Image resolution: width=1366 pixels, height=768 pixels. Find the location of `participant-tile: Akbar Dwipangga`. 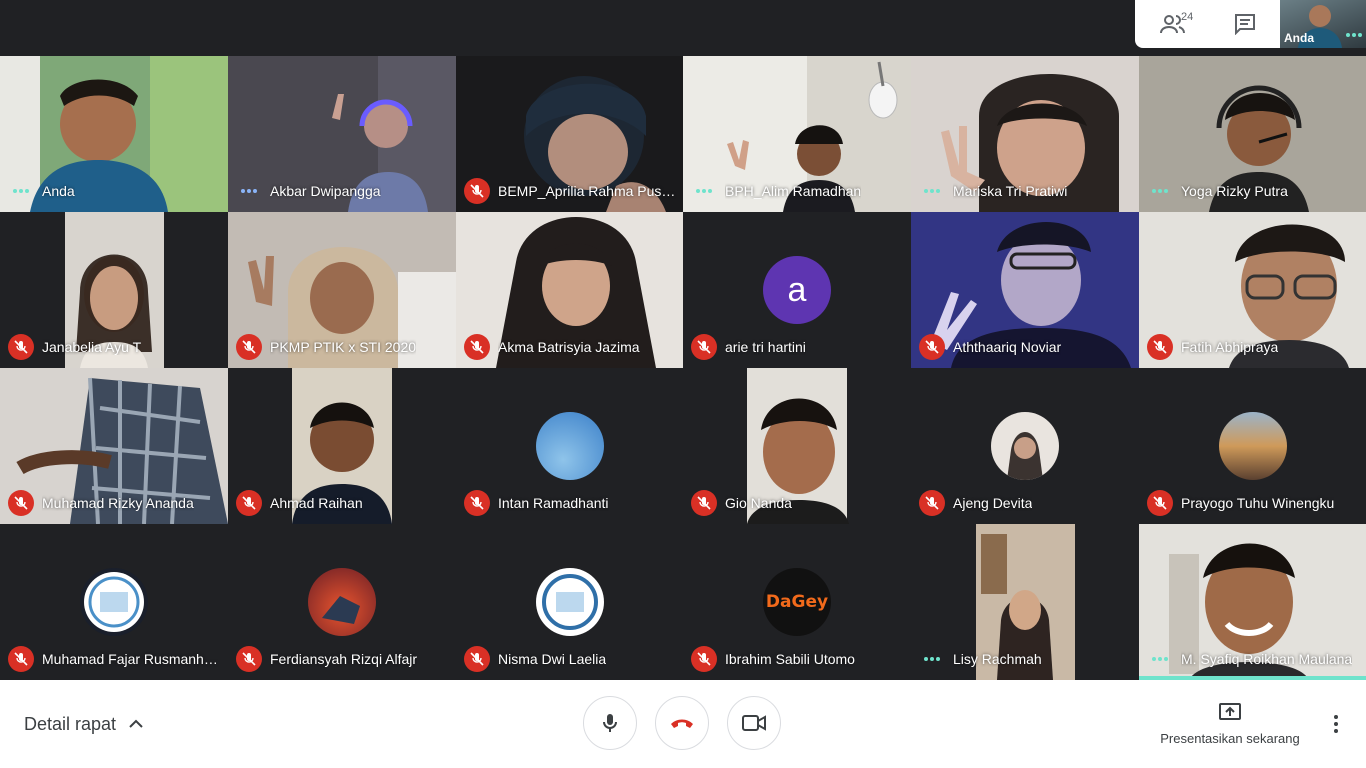

participant-tile: Akbar Dwipangga is located at coordinates (342, 134).